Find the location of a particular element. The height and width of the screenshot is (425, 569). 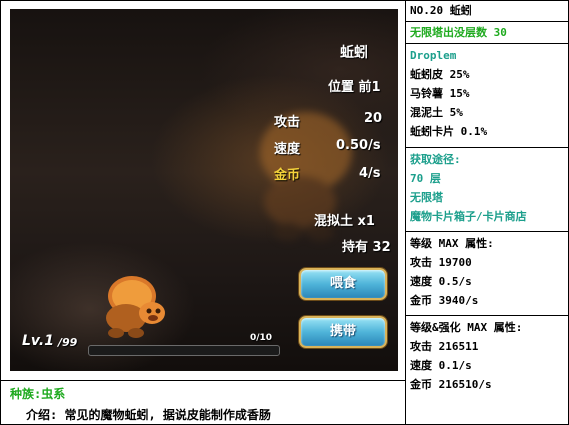

race-text: 种族:虫系 is located at coordinates (203, 392).